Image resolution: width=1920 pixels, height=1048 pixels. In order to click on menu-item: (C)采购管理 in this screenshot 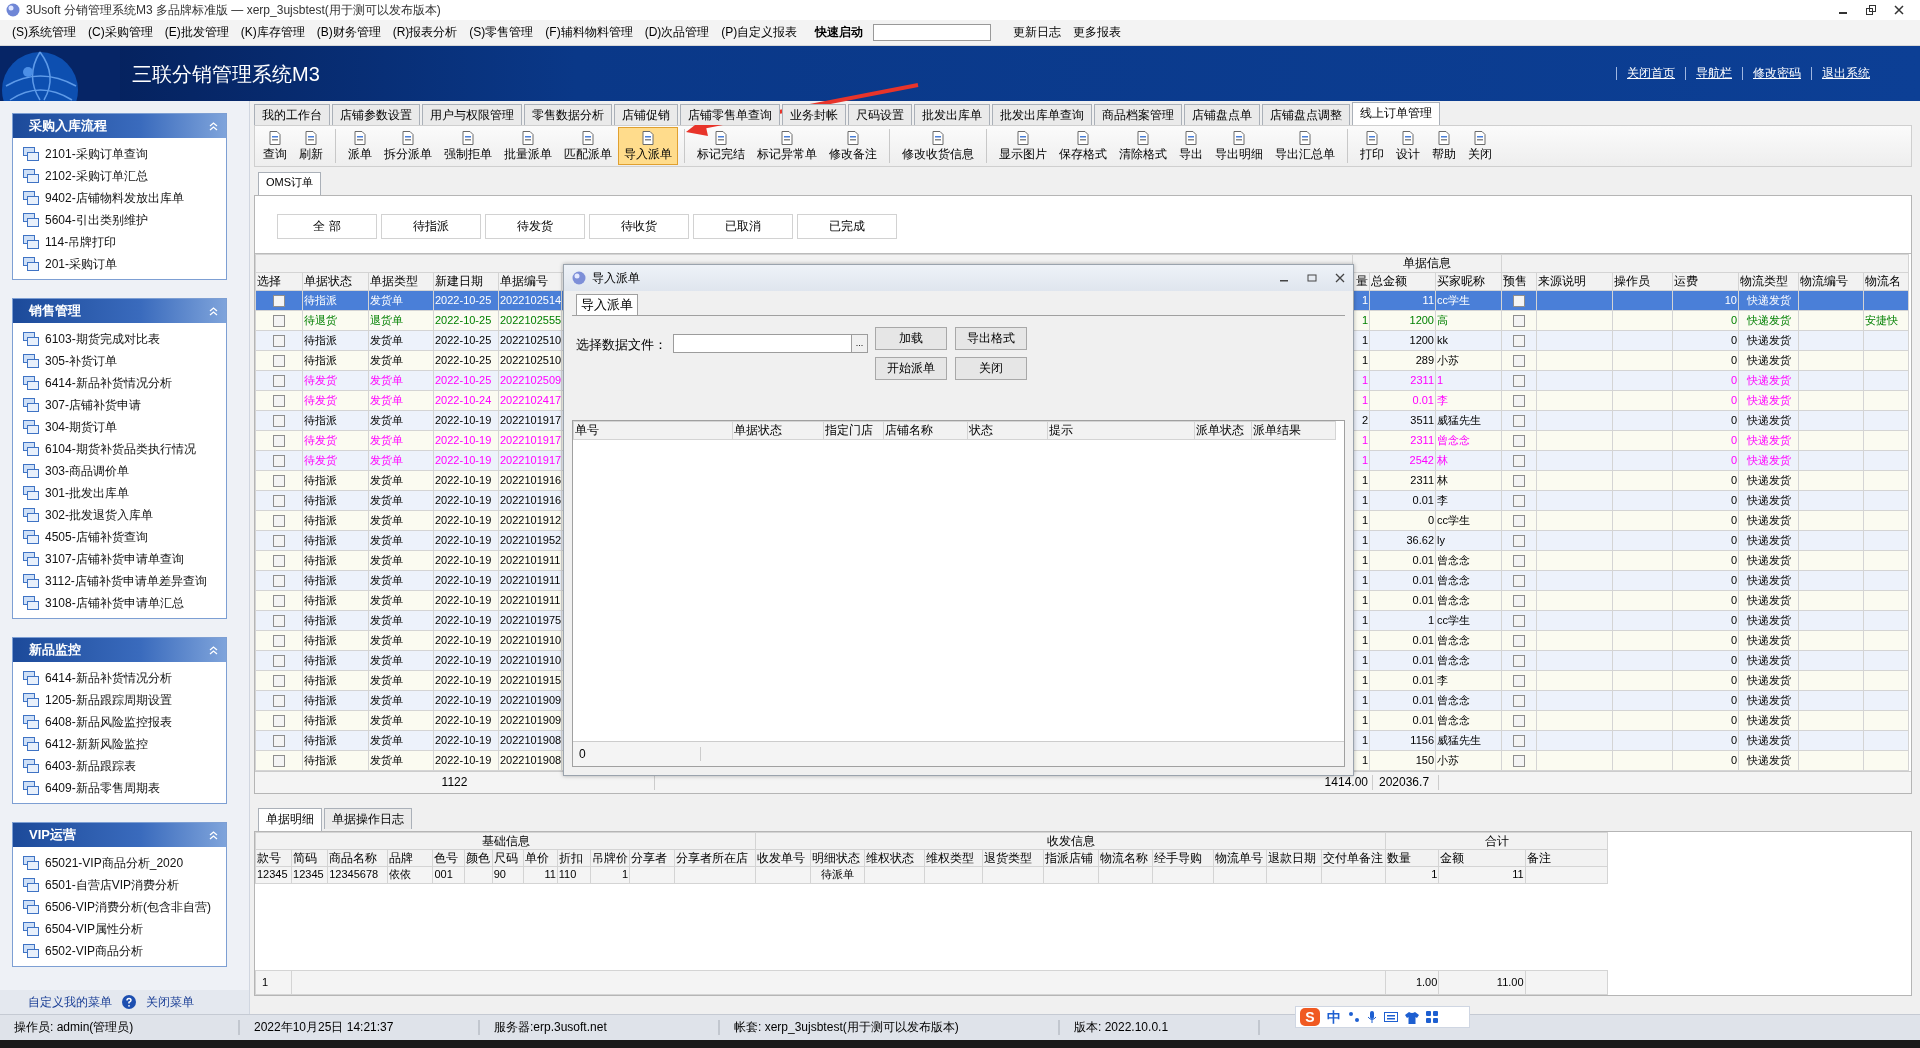, I will do `click(120, 32)`.